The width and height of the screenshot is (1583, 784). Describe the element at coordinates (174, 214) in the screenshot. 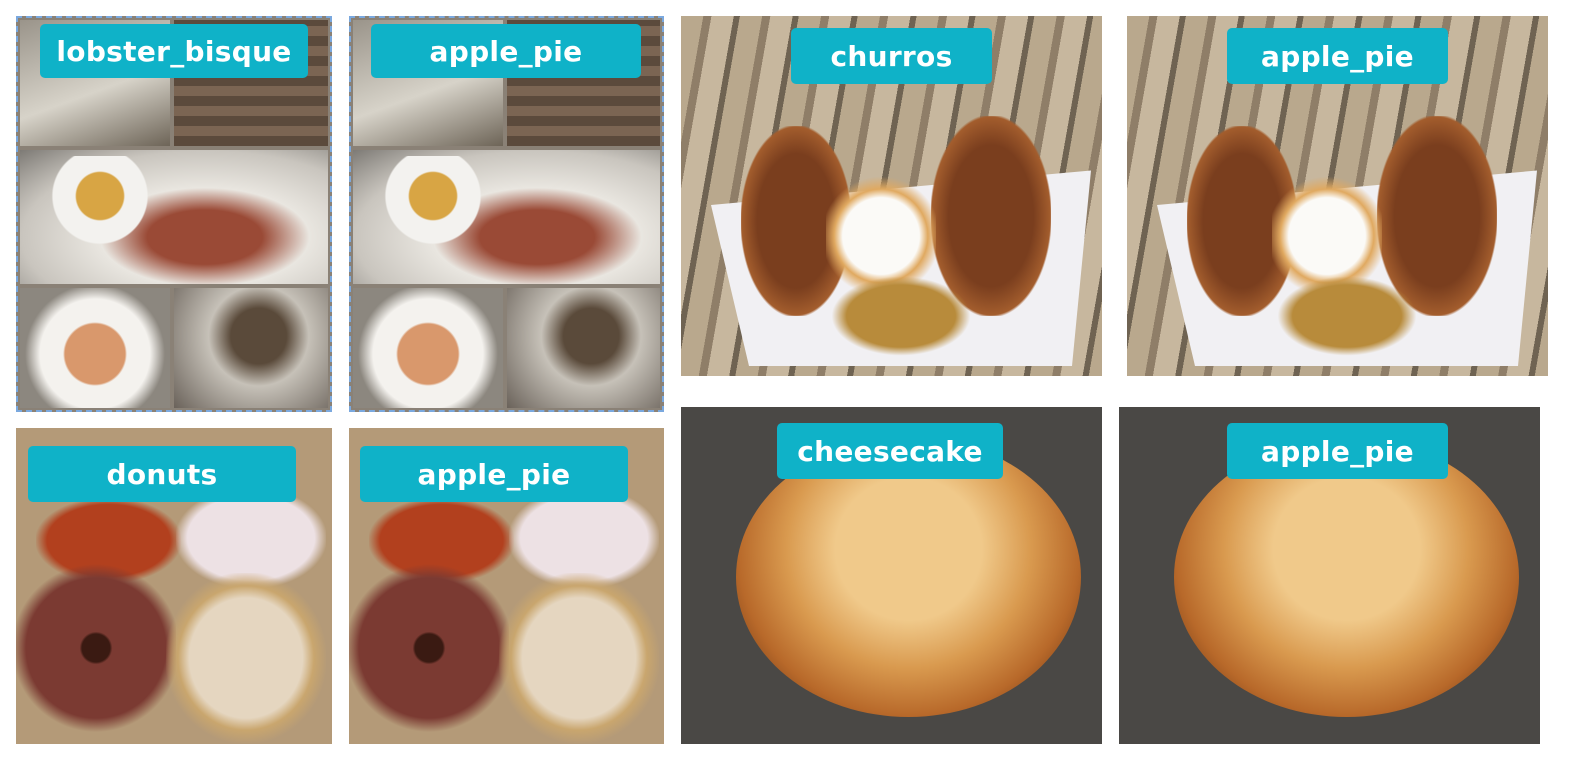

I see `image-tile-lobster-bisque: lobster_bisque` at that location.